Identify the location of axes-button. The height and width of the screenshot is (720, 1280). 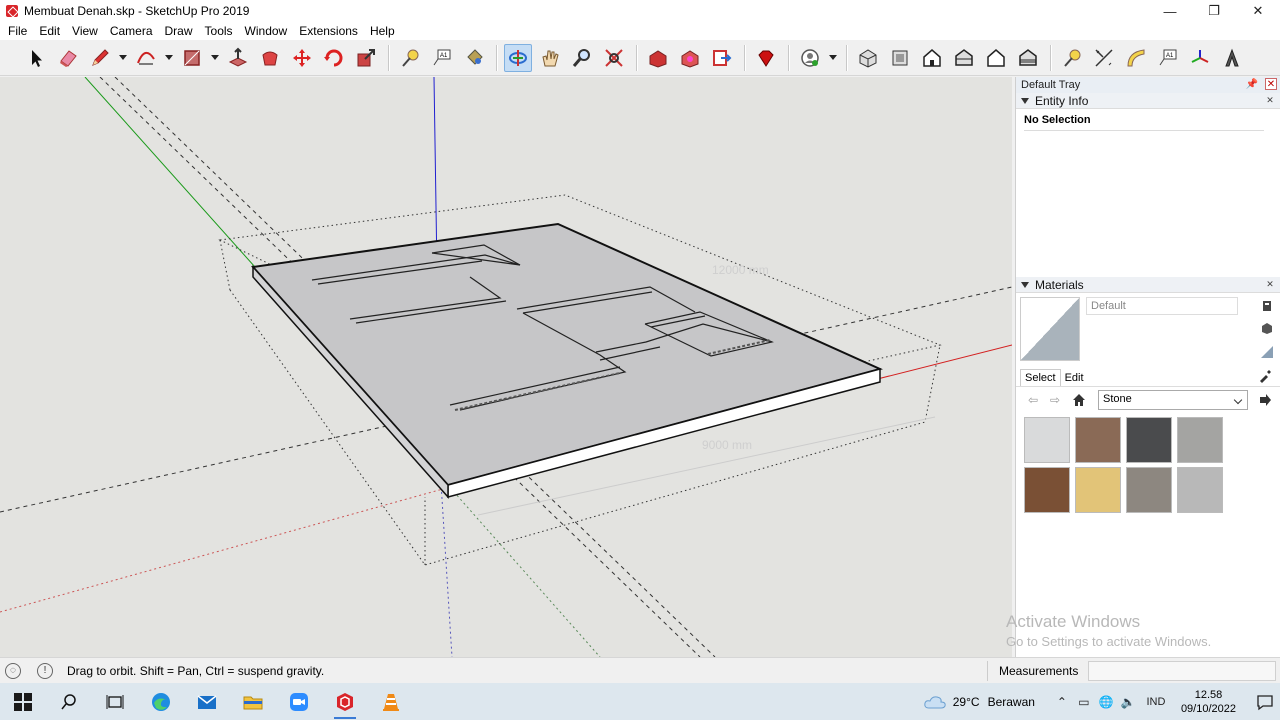
(1200, 58).